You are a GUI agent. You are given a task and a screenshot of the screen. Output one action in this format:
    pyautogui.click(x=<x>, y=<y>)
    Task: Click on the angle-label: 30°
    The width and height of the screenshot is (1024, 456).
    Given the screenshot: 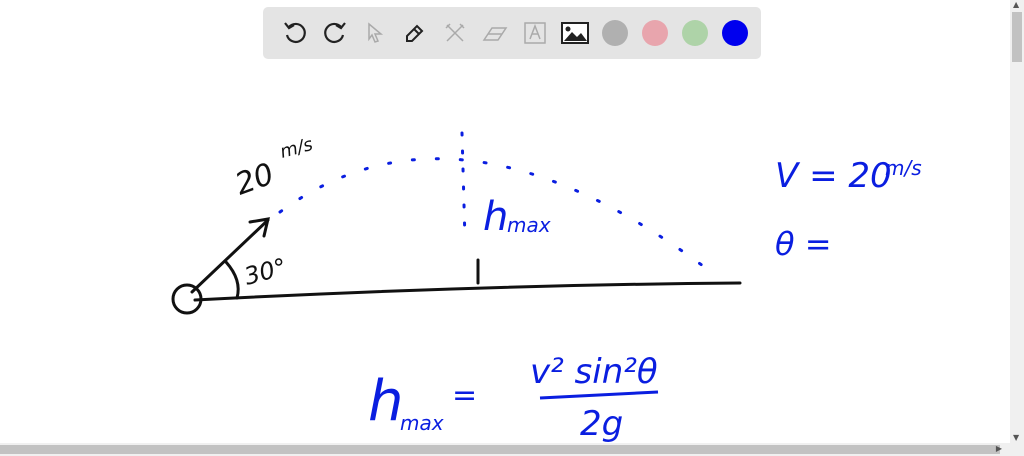 What is the action you would take?
    pyautogui.click(x=265, y=272)
    